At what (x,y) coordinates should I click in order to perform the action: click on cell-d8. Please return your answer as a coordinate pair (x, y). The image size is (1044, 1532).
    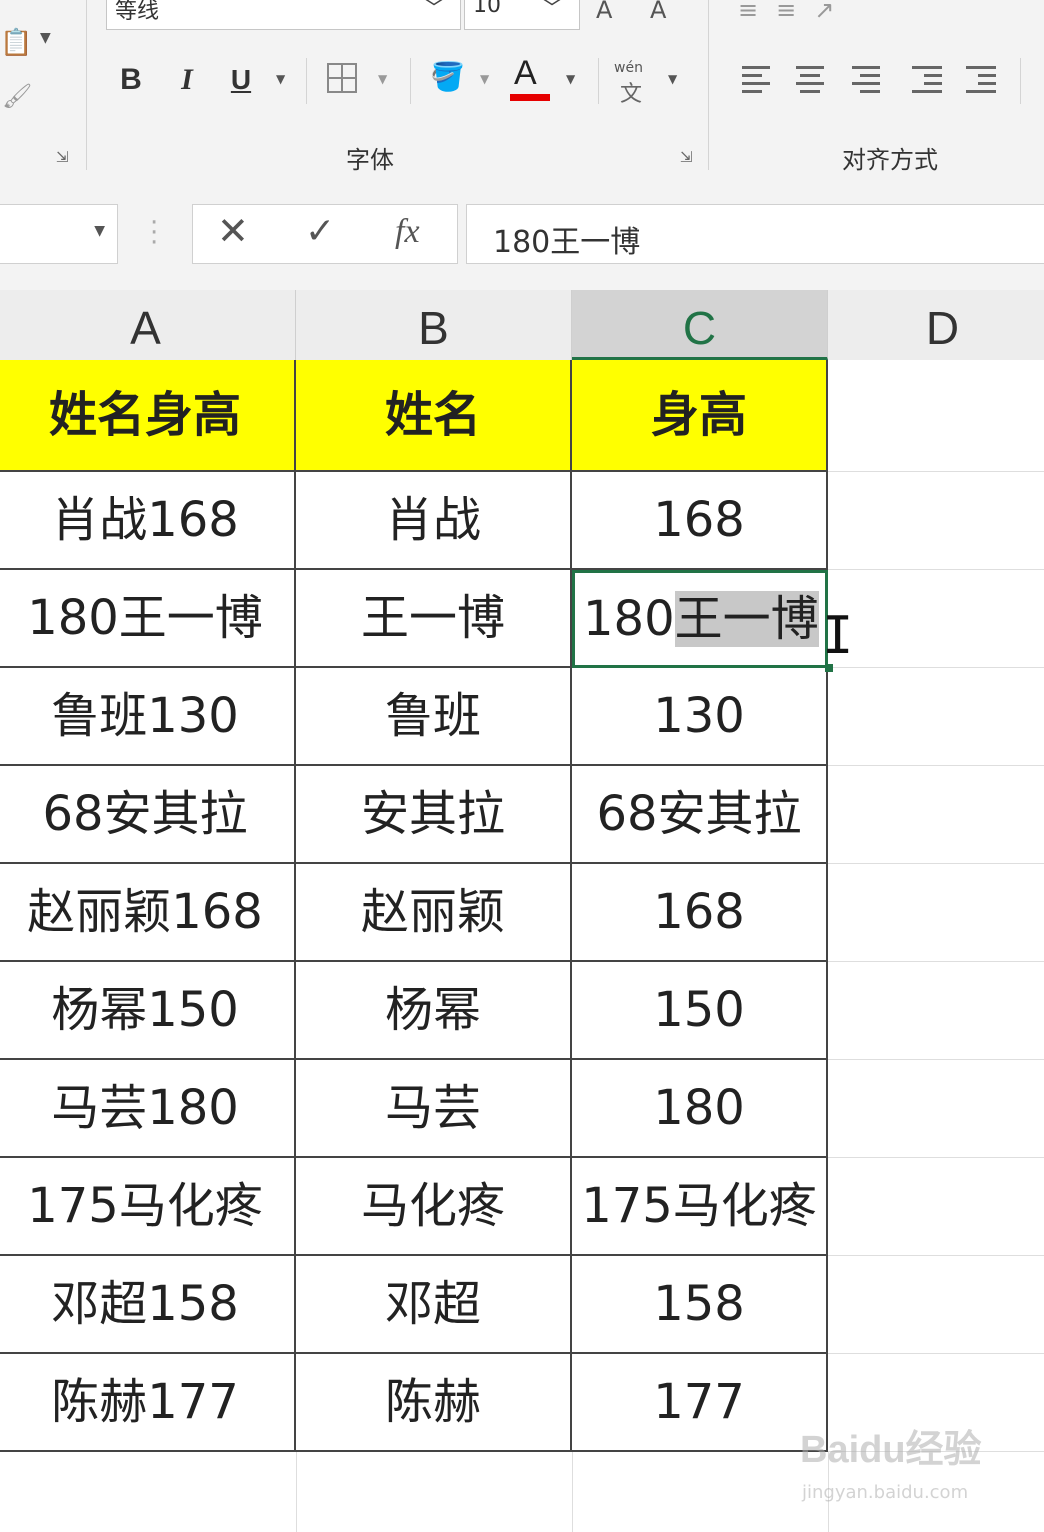
    Looking at the image, I should click on (936, 1109).